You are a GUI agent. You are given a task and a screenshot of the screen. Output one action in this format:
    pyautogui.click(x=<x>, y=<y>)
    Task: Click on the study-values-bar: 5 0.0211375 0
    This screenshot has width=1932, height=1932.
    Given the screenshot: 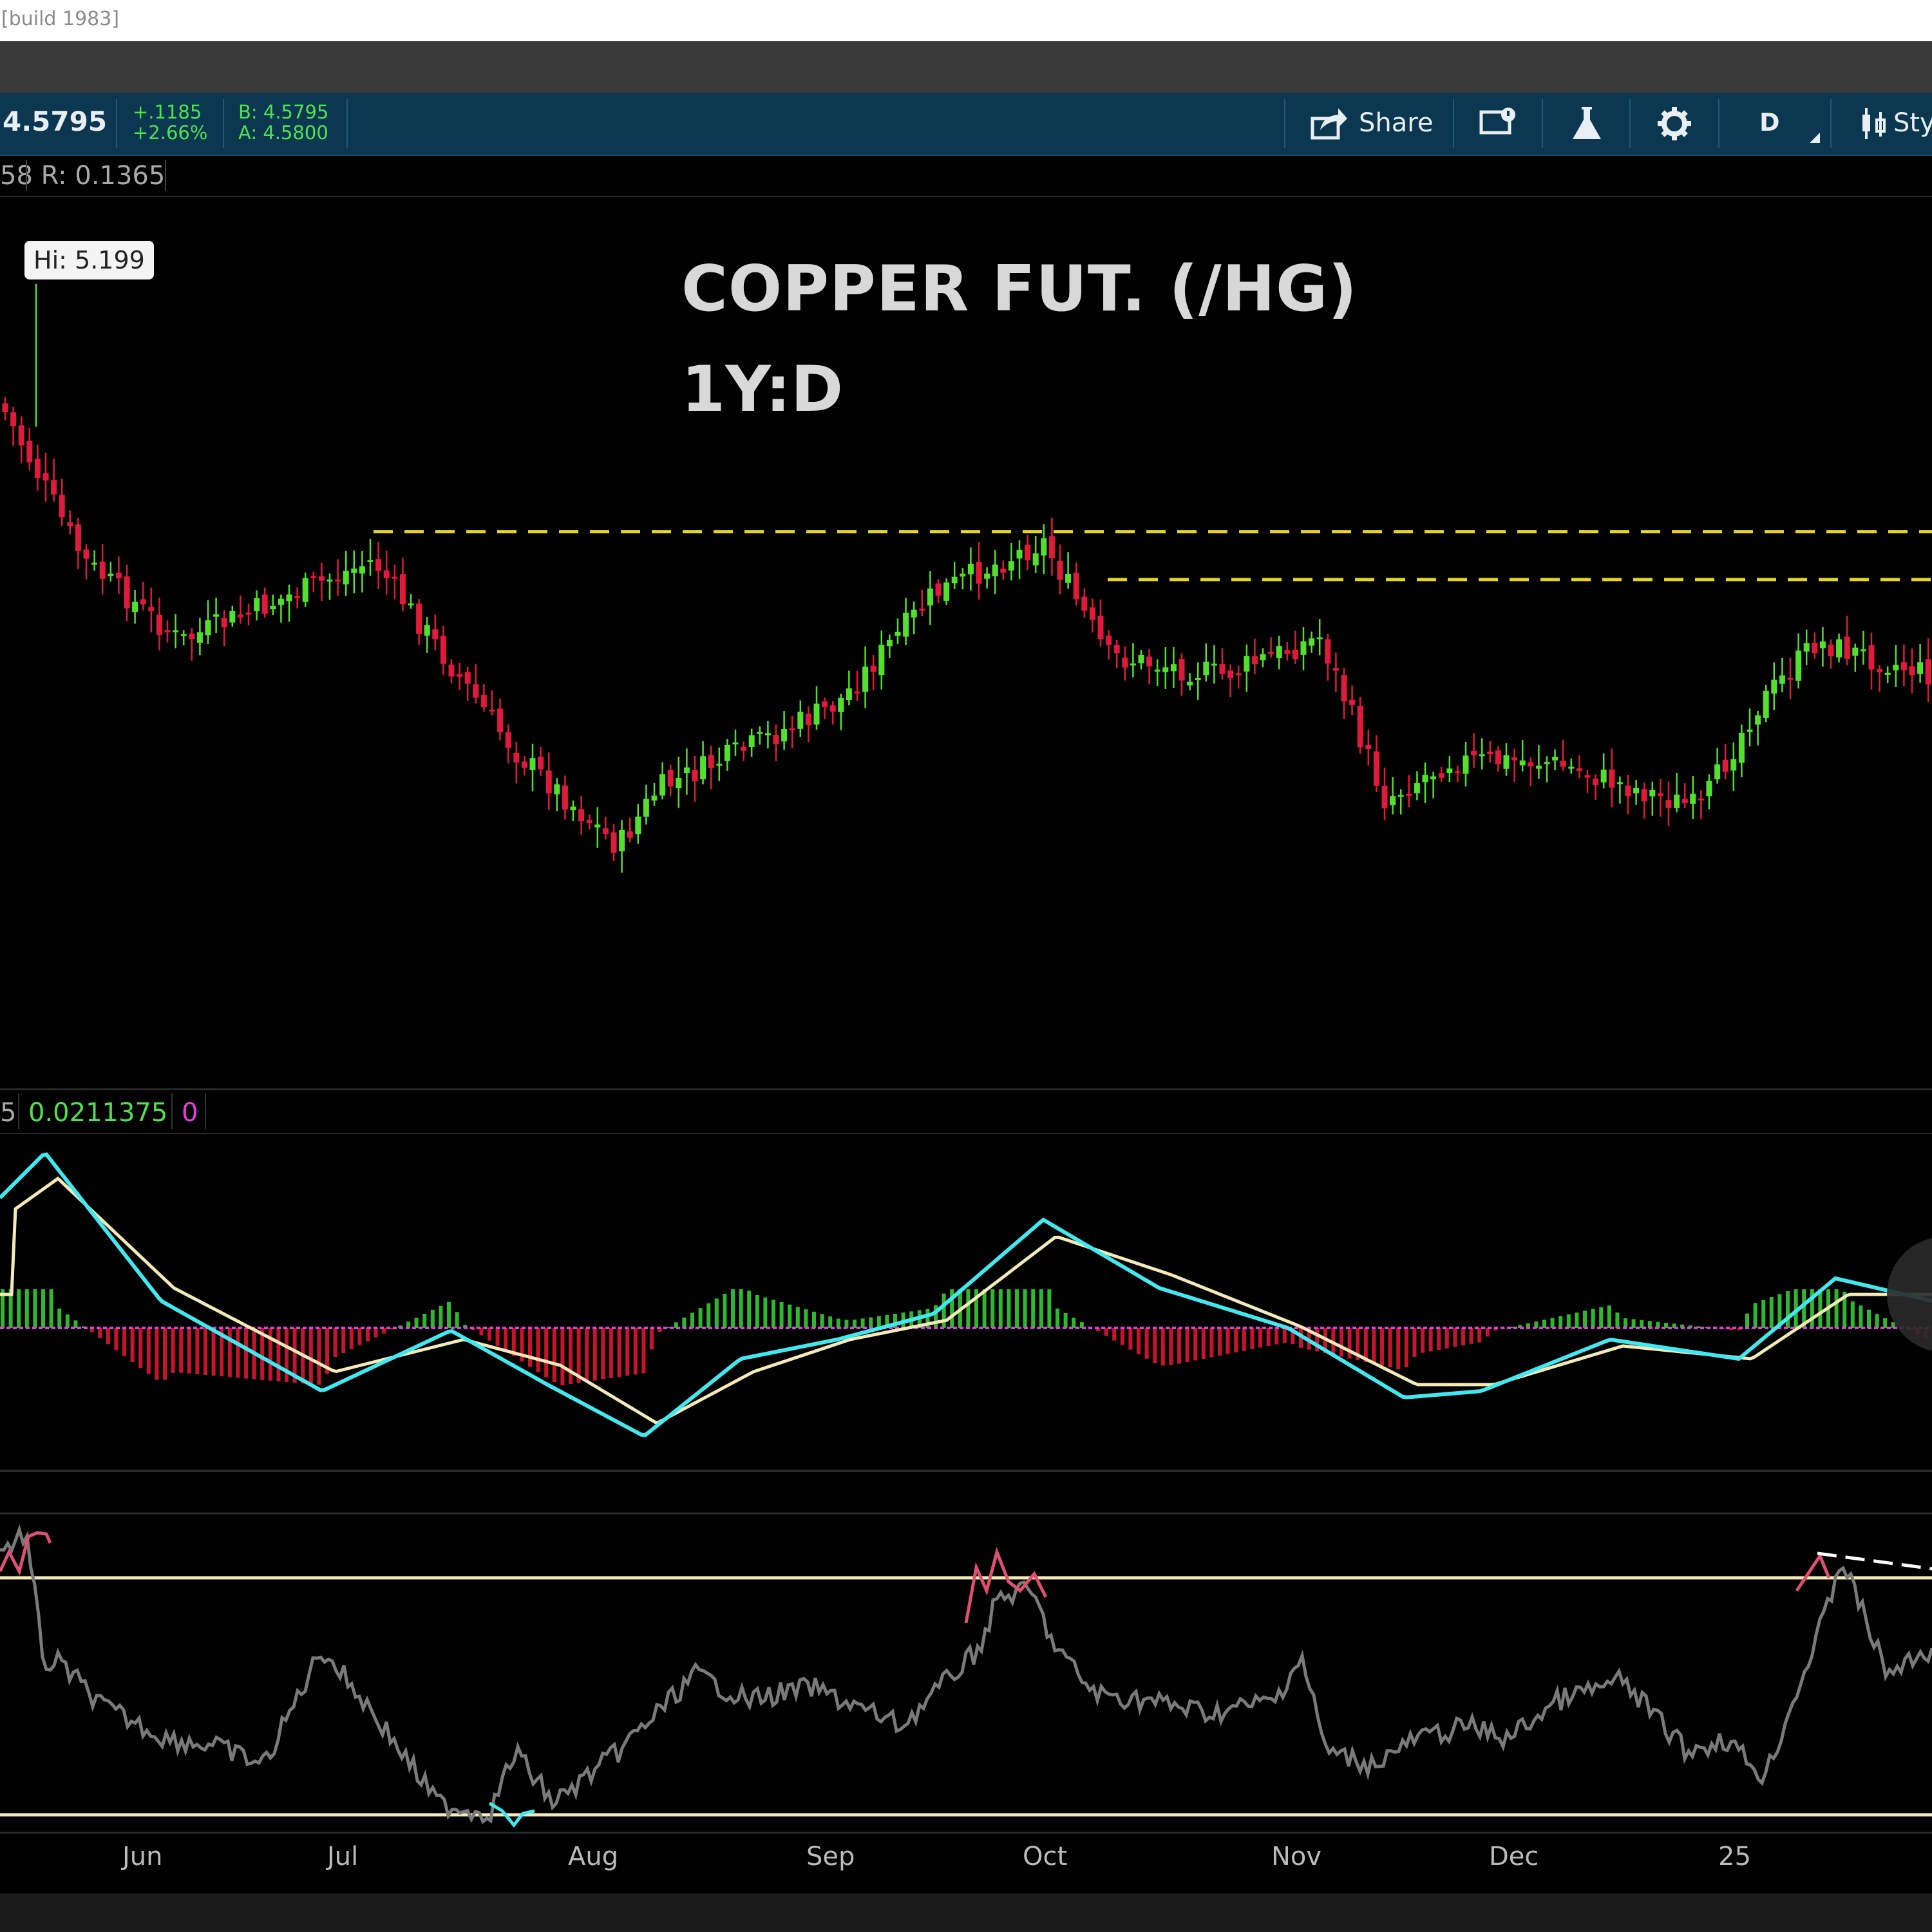 What is the action you would take?
    pyautogui.click(x=966, y=1111)
    